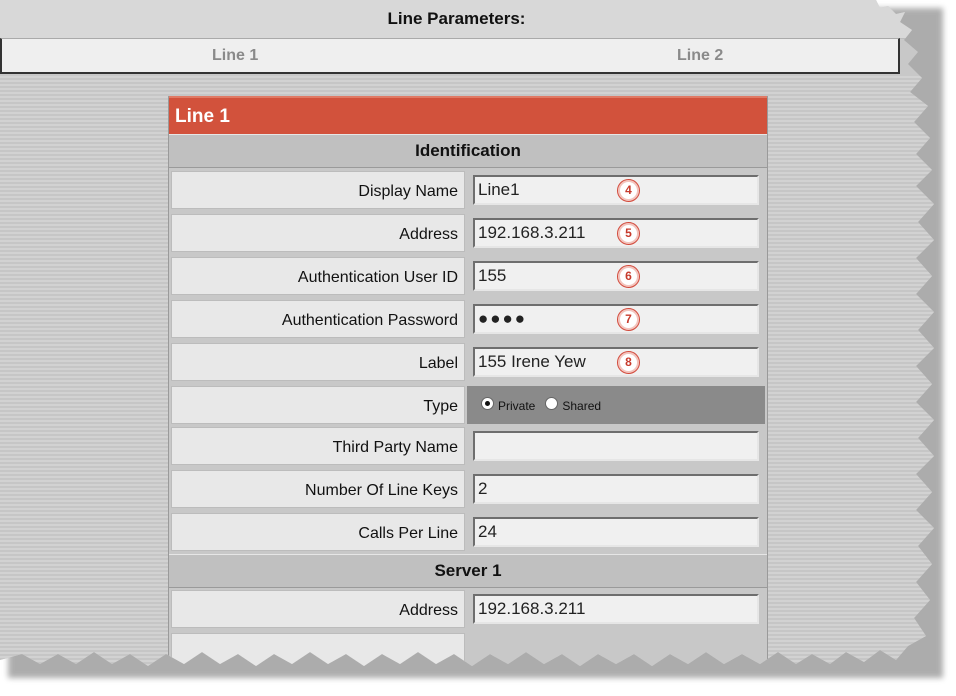 The height and width of the screenshot is (696, 956). What do you see at coordinates (487, 403) in the screenshot?
I see `type-private-radio` at bounding box center [487, 403].